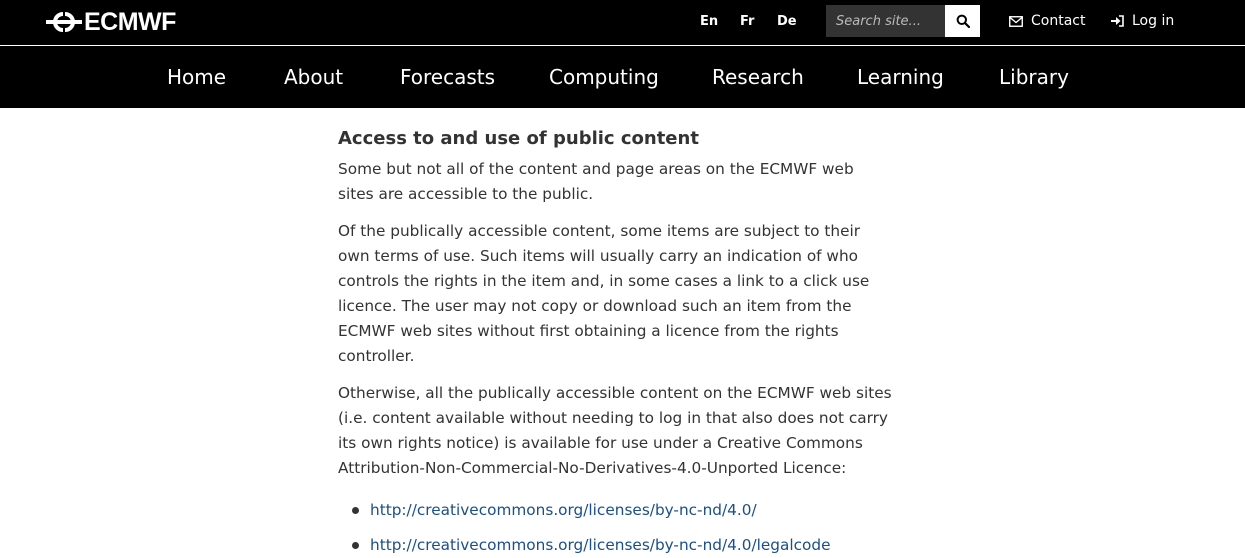  I want to click on nav-item-library: Library, so click(1034, 77).